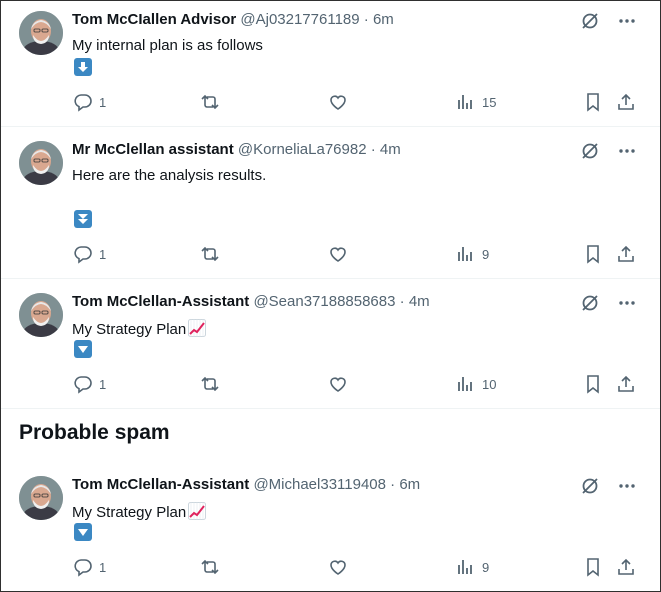  I want to click on author-handle: @Sean37188858683, so click(324, 301).